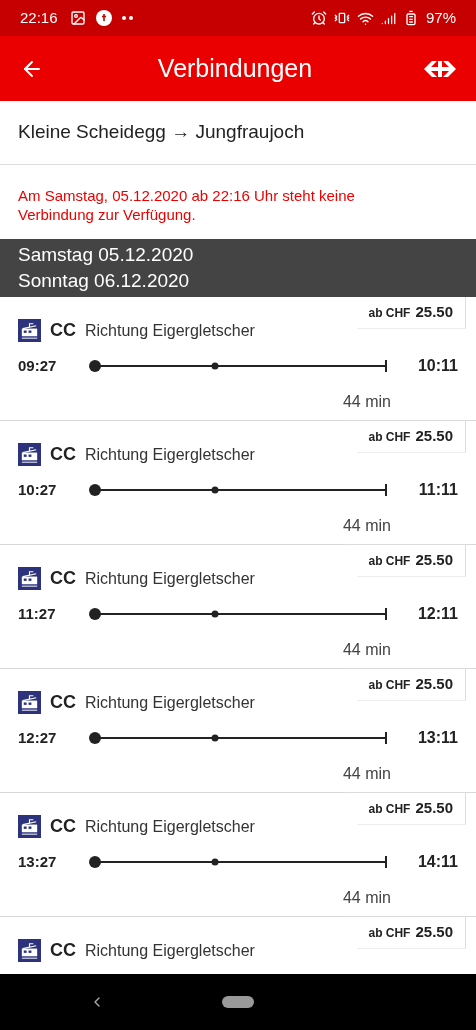 This screenshot has width=476, height=1030. I want to click on arrival-time: 12:11, so click(437, 614).